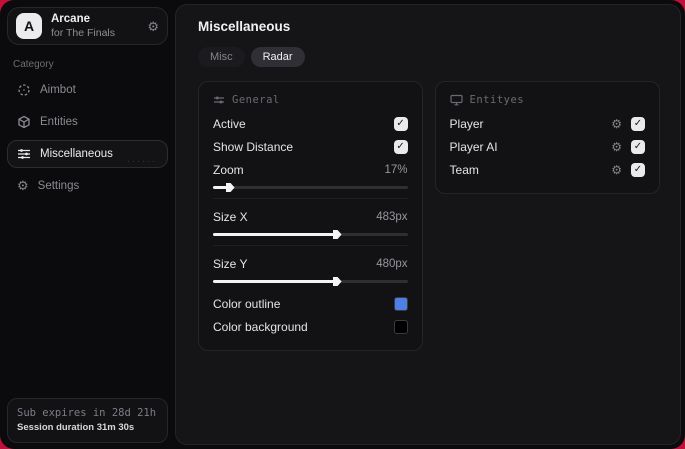 The height and width of the screenshot is (449, 685). What do you see at coordinates (230, 263) in the screenshot?
I see `setting-label: Size Y` at bounding box center [230, 263].